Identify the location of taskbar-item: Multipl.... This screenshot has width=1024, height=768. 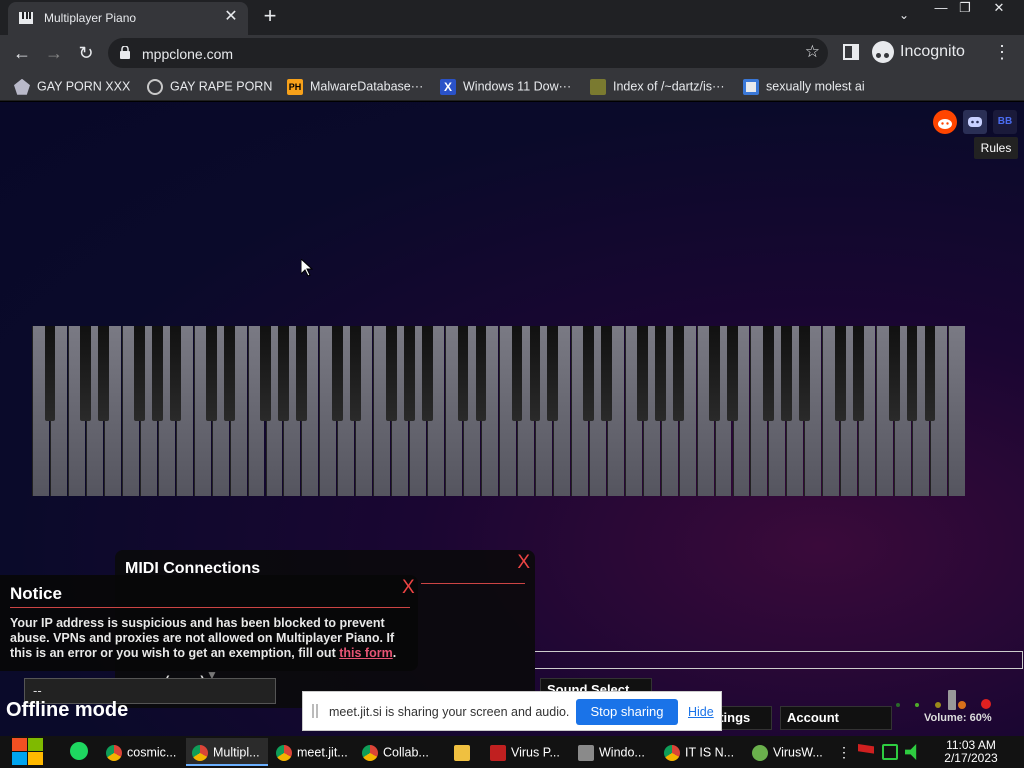
(227, 752).